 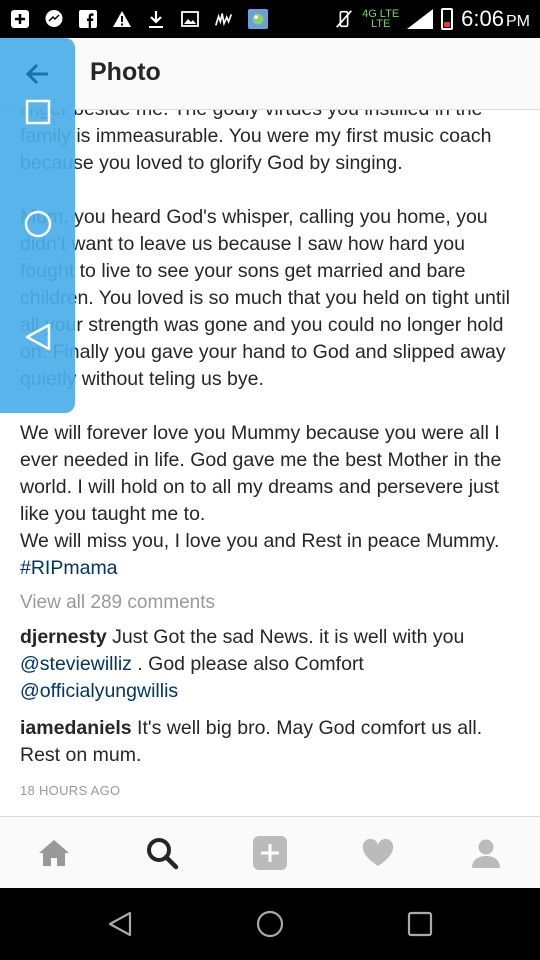 What do you see at coordinates (88, 19) in the screenshot?
I see `facebook-icon` at bounding box center [88, 19].